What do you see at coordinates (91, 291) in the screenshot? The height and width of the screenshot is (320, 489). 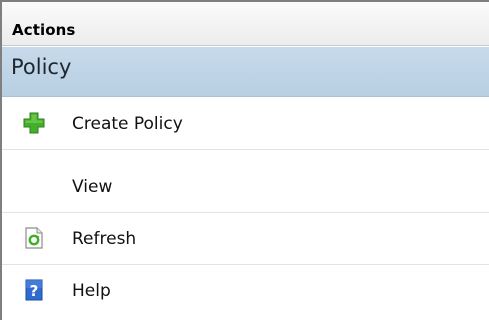 I see `help-label: Help` at bounding box center [91, 291].